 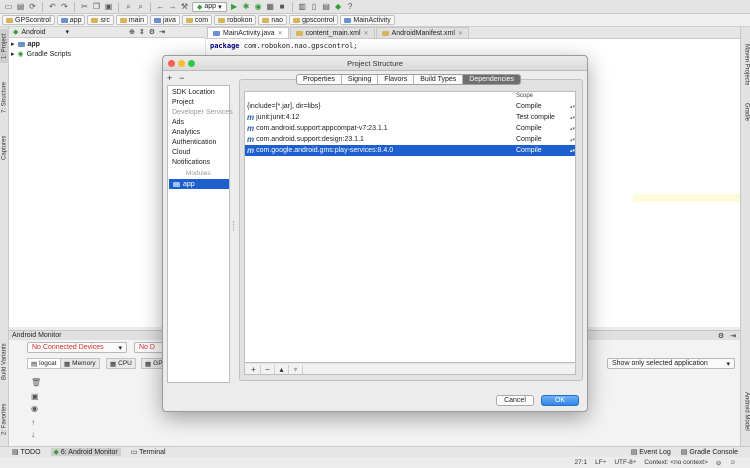 What do you see at coordinates (191, 63) in the screenshot?
I see `zoom-window-button` at bounding box center [191, 63].